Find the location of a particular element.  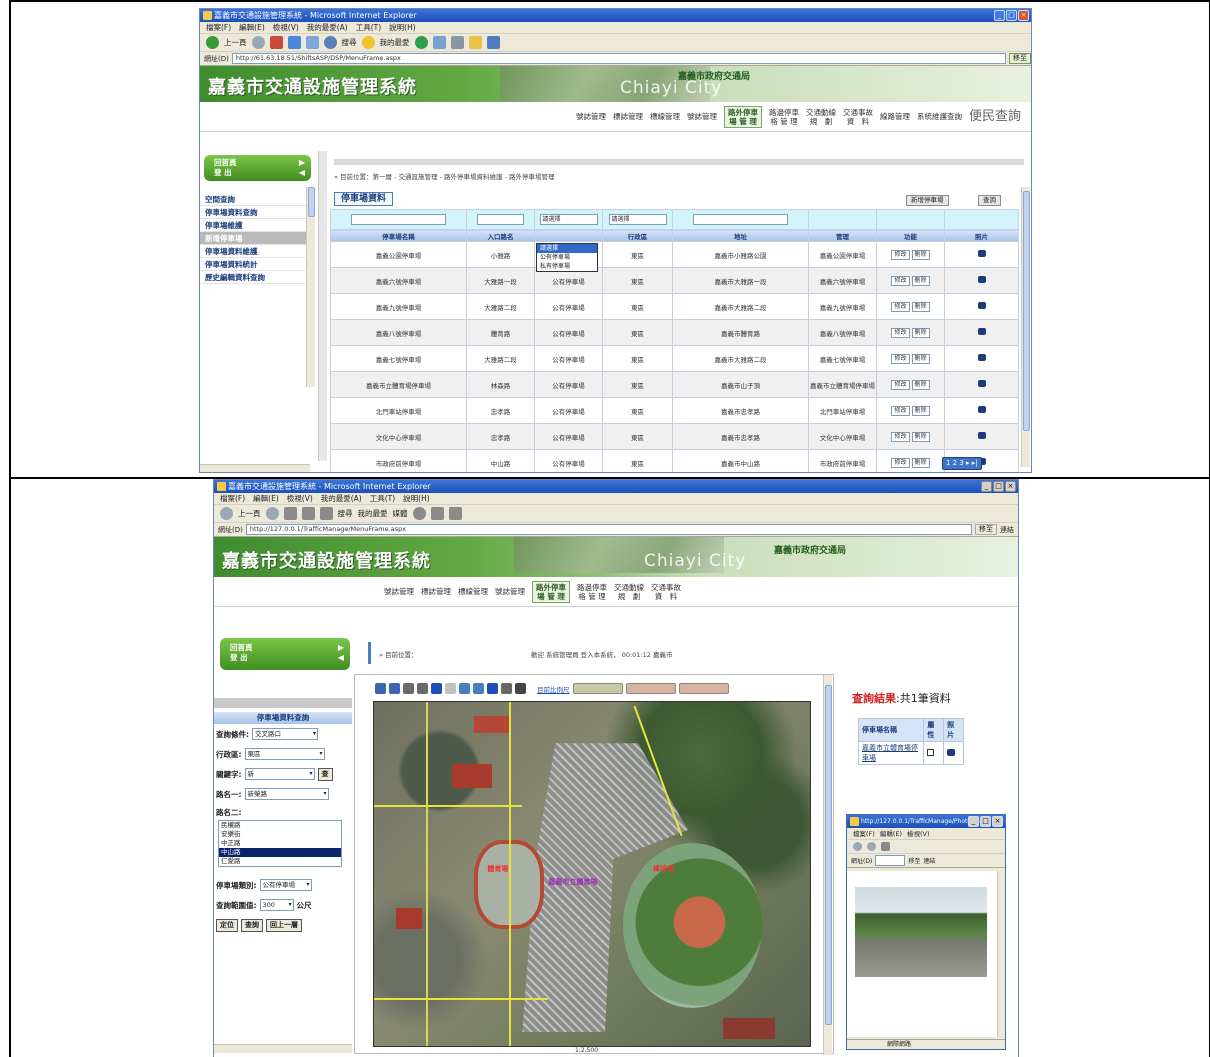

col-header: 功能 is located at coordinates (910, 235).